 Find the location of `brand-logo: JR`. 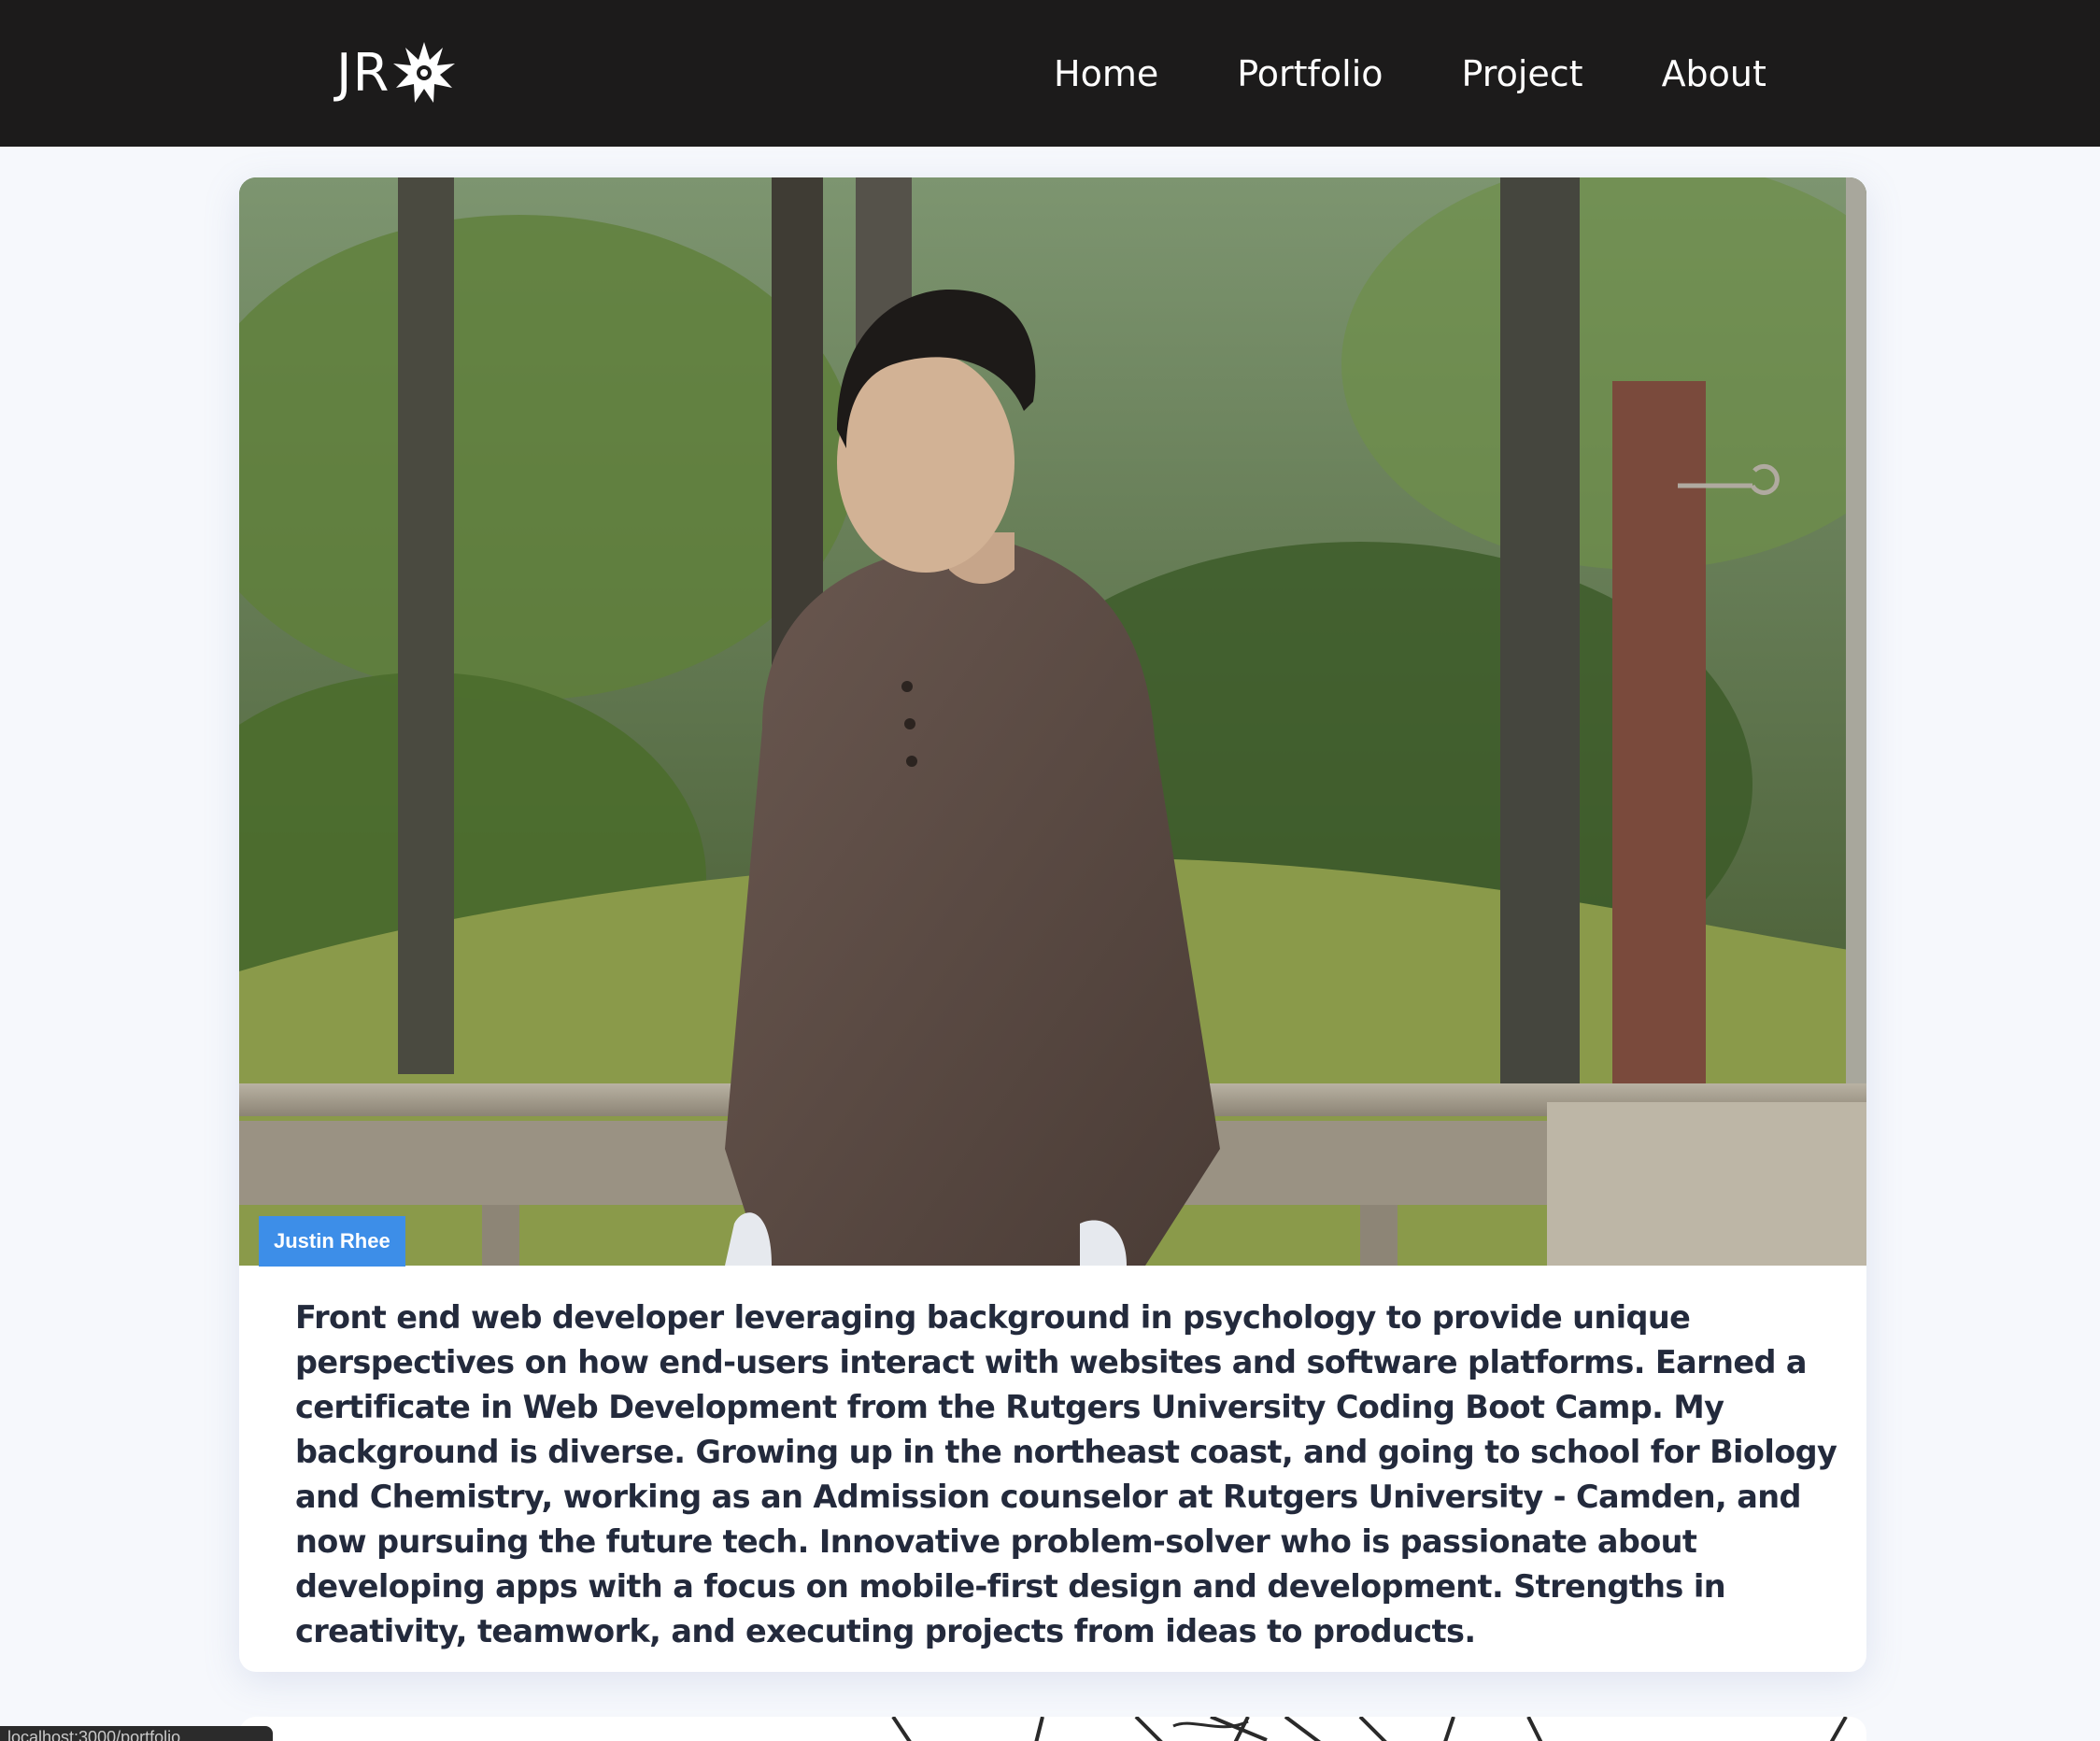

brand-logo: JR is located at coordinates (397, 72).